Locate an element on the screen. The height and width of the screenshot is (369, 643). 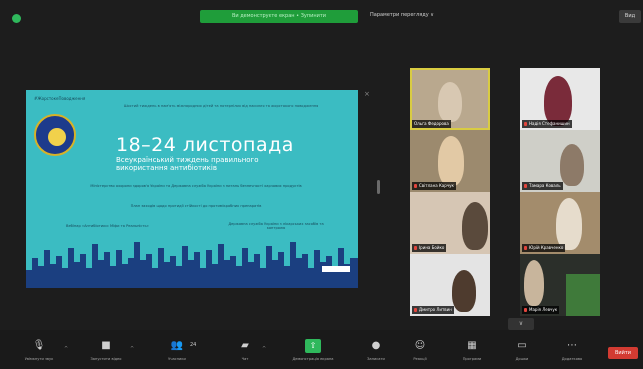
view-button: Вид is located at coordinates (630, 16).